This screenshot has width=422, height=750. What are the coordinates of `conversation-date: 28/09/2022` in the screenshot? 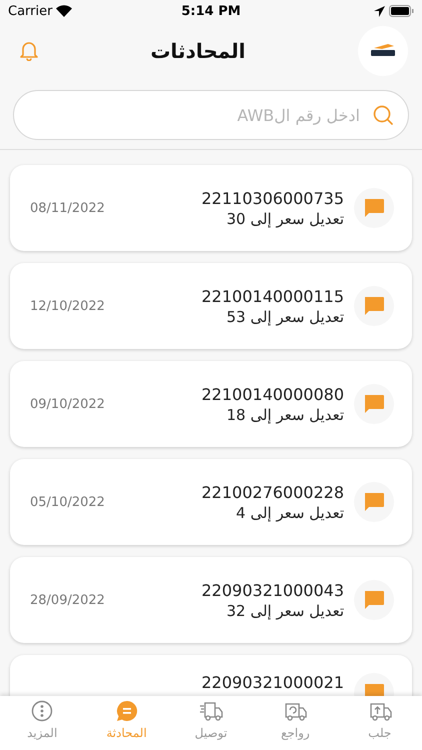 It's located at (67, 600).